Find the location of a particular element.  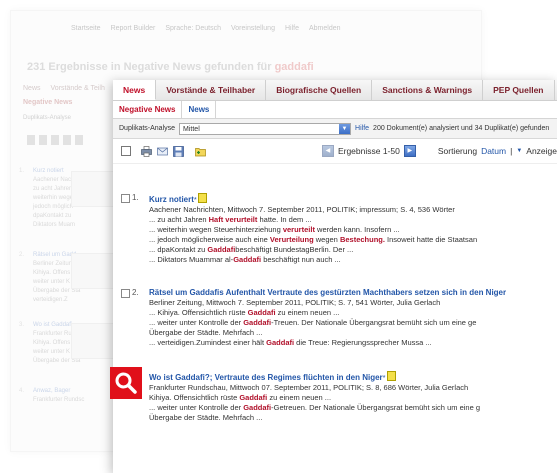

tab-news: News is located at coordinates (135, 90).